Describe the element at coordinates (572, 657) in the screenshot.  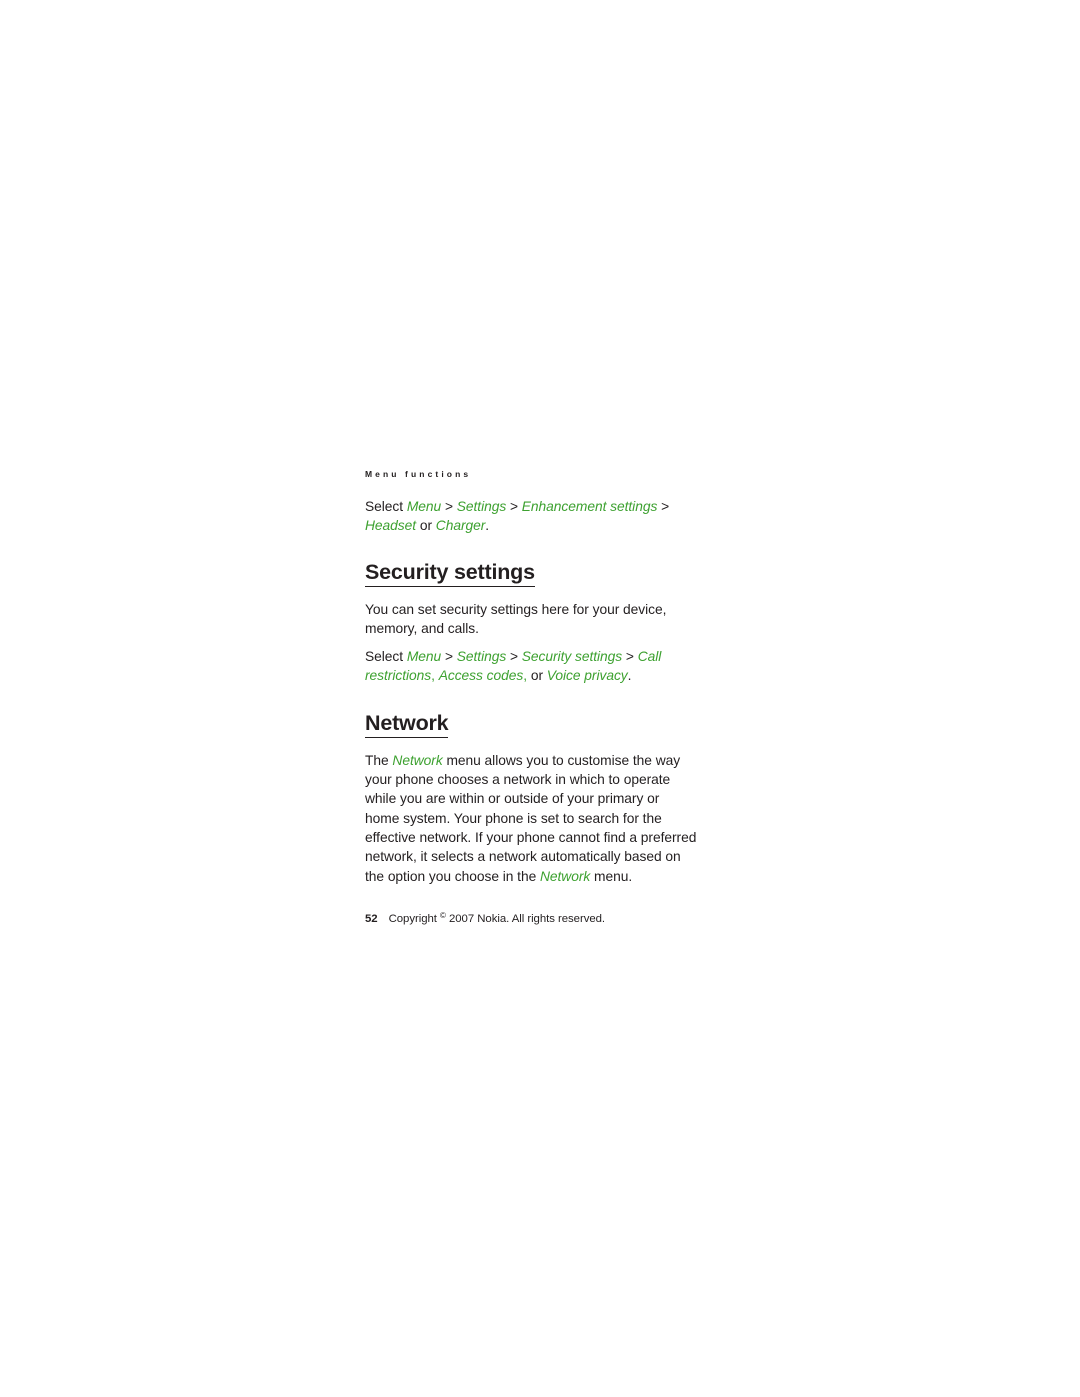
I see `menu-term-security-settings: Security settings` at that location.